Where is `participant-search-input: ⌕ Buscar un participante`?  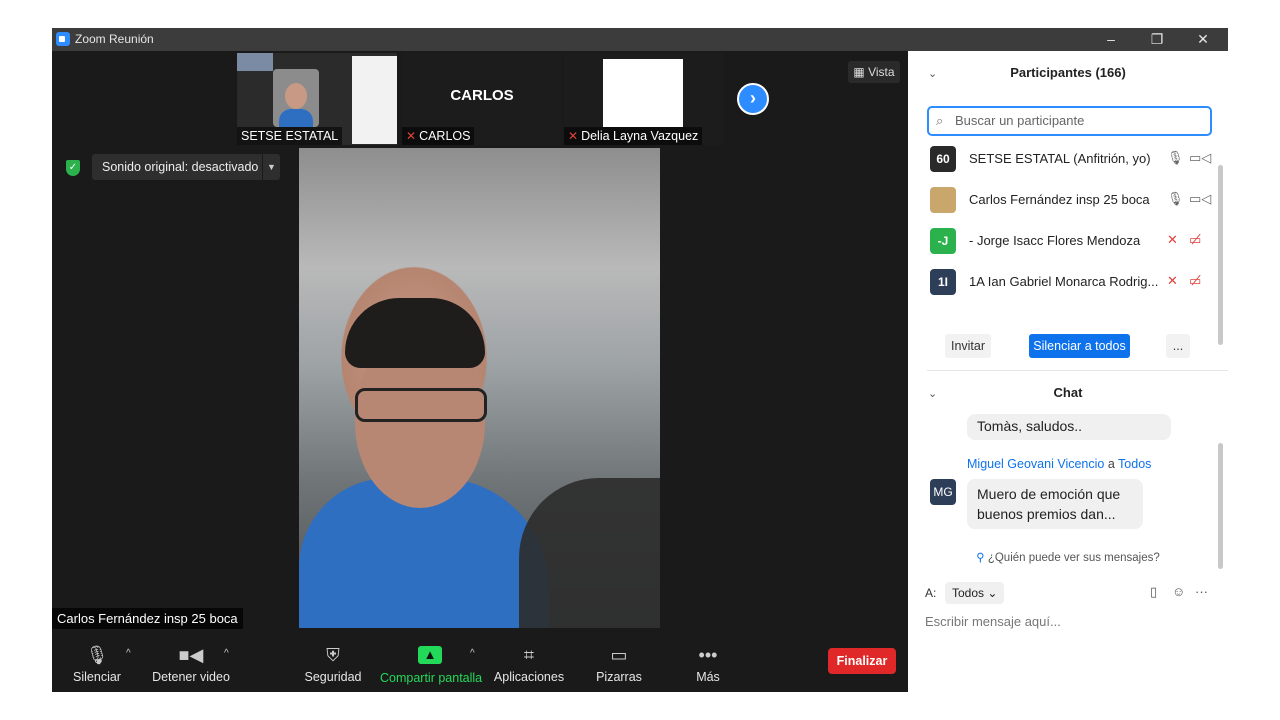
participant-search-input: ⌕ Buscar un participante is located at coordinates (1069, 121).